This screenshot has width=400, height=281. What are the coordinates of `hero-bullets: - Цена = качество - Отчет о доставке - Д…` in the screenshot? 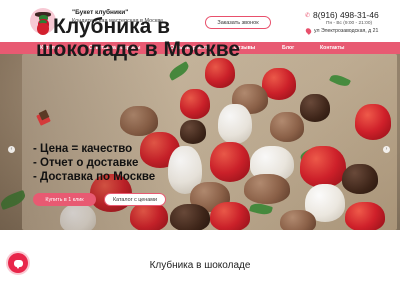 It's located at (94, 163).